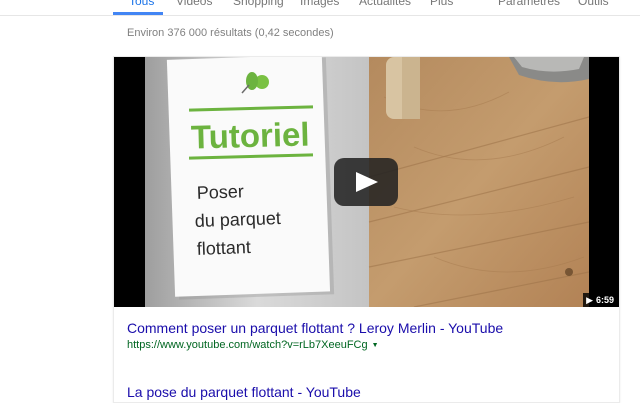 This screenshot has width=640, height=403. What do you see at coordinates (237, 219) in the screenshot?
I see `svg-text: du parquet` at bounding box center [237, 219].